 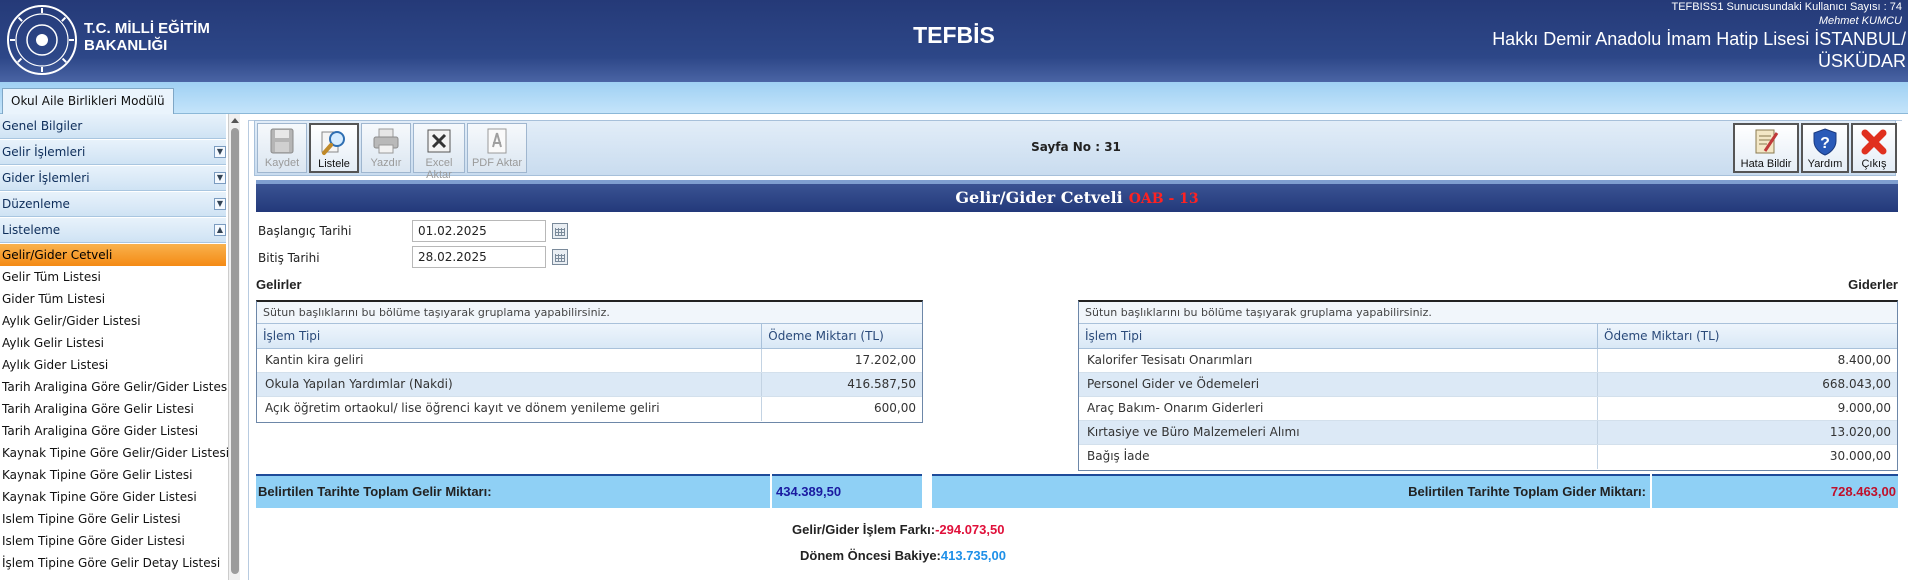 What do you see at coordinates (439, 169) in the screenshot?
I see `excel-label: Excel Aktar` at bounding box center [439, 169].